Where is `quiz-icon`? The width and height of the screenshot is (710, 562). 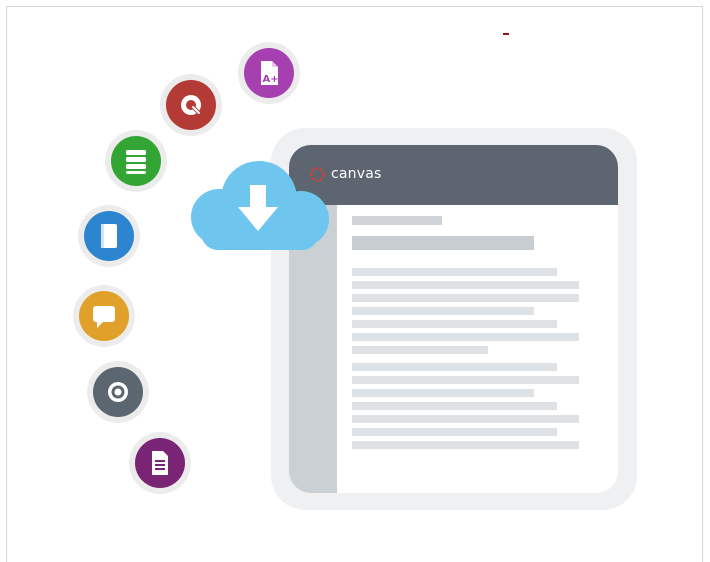 quiz-icon is located at coordinates (191, 105).